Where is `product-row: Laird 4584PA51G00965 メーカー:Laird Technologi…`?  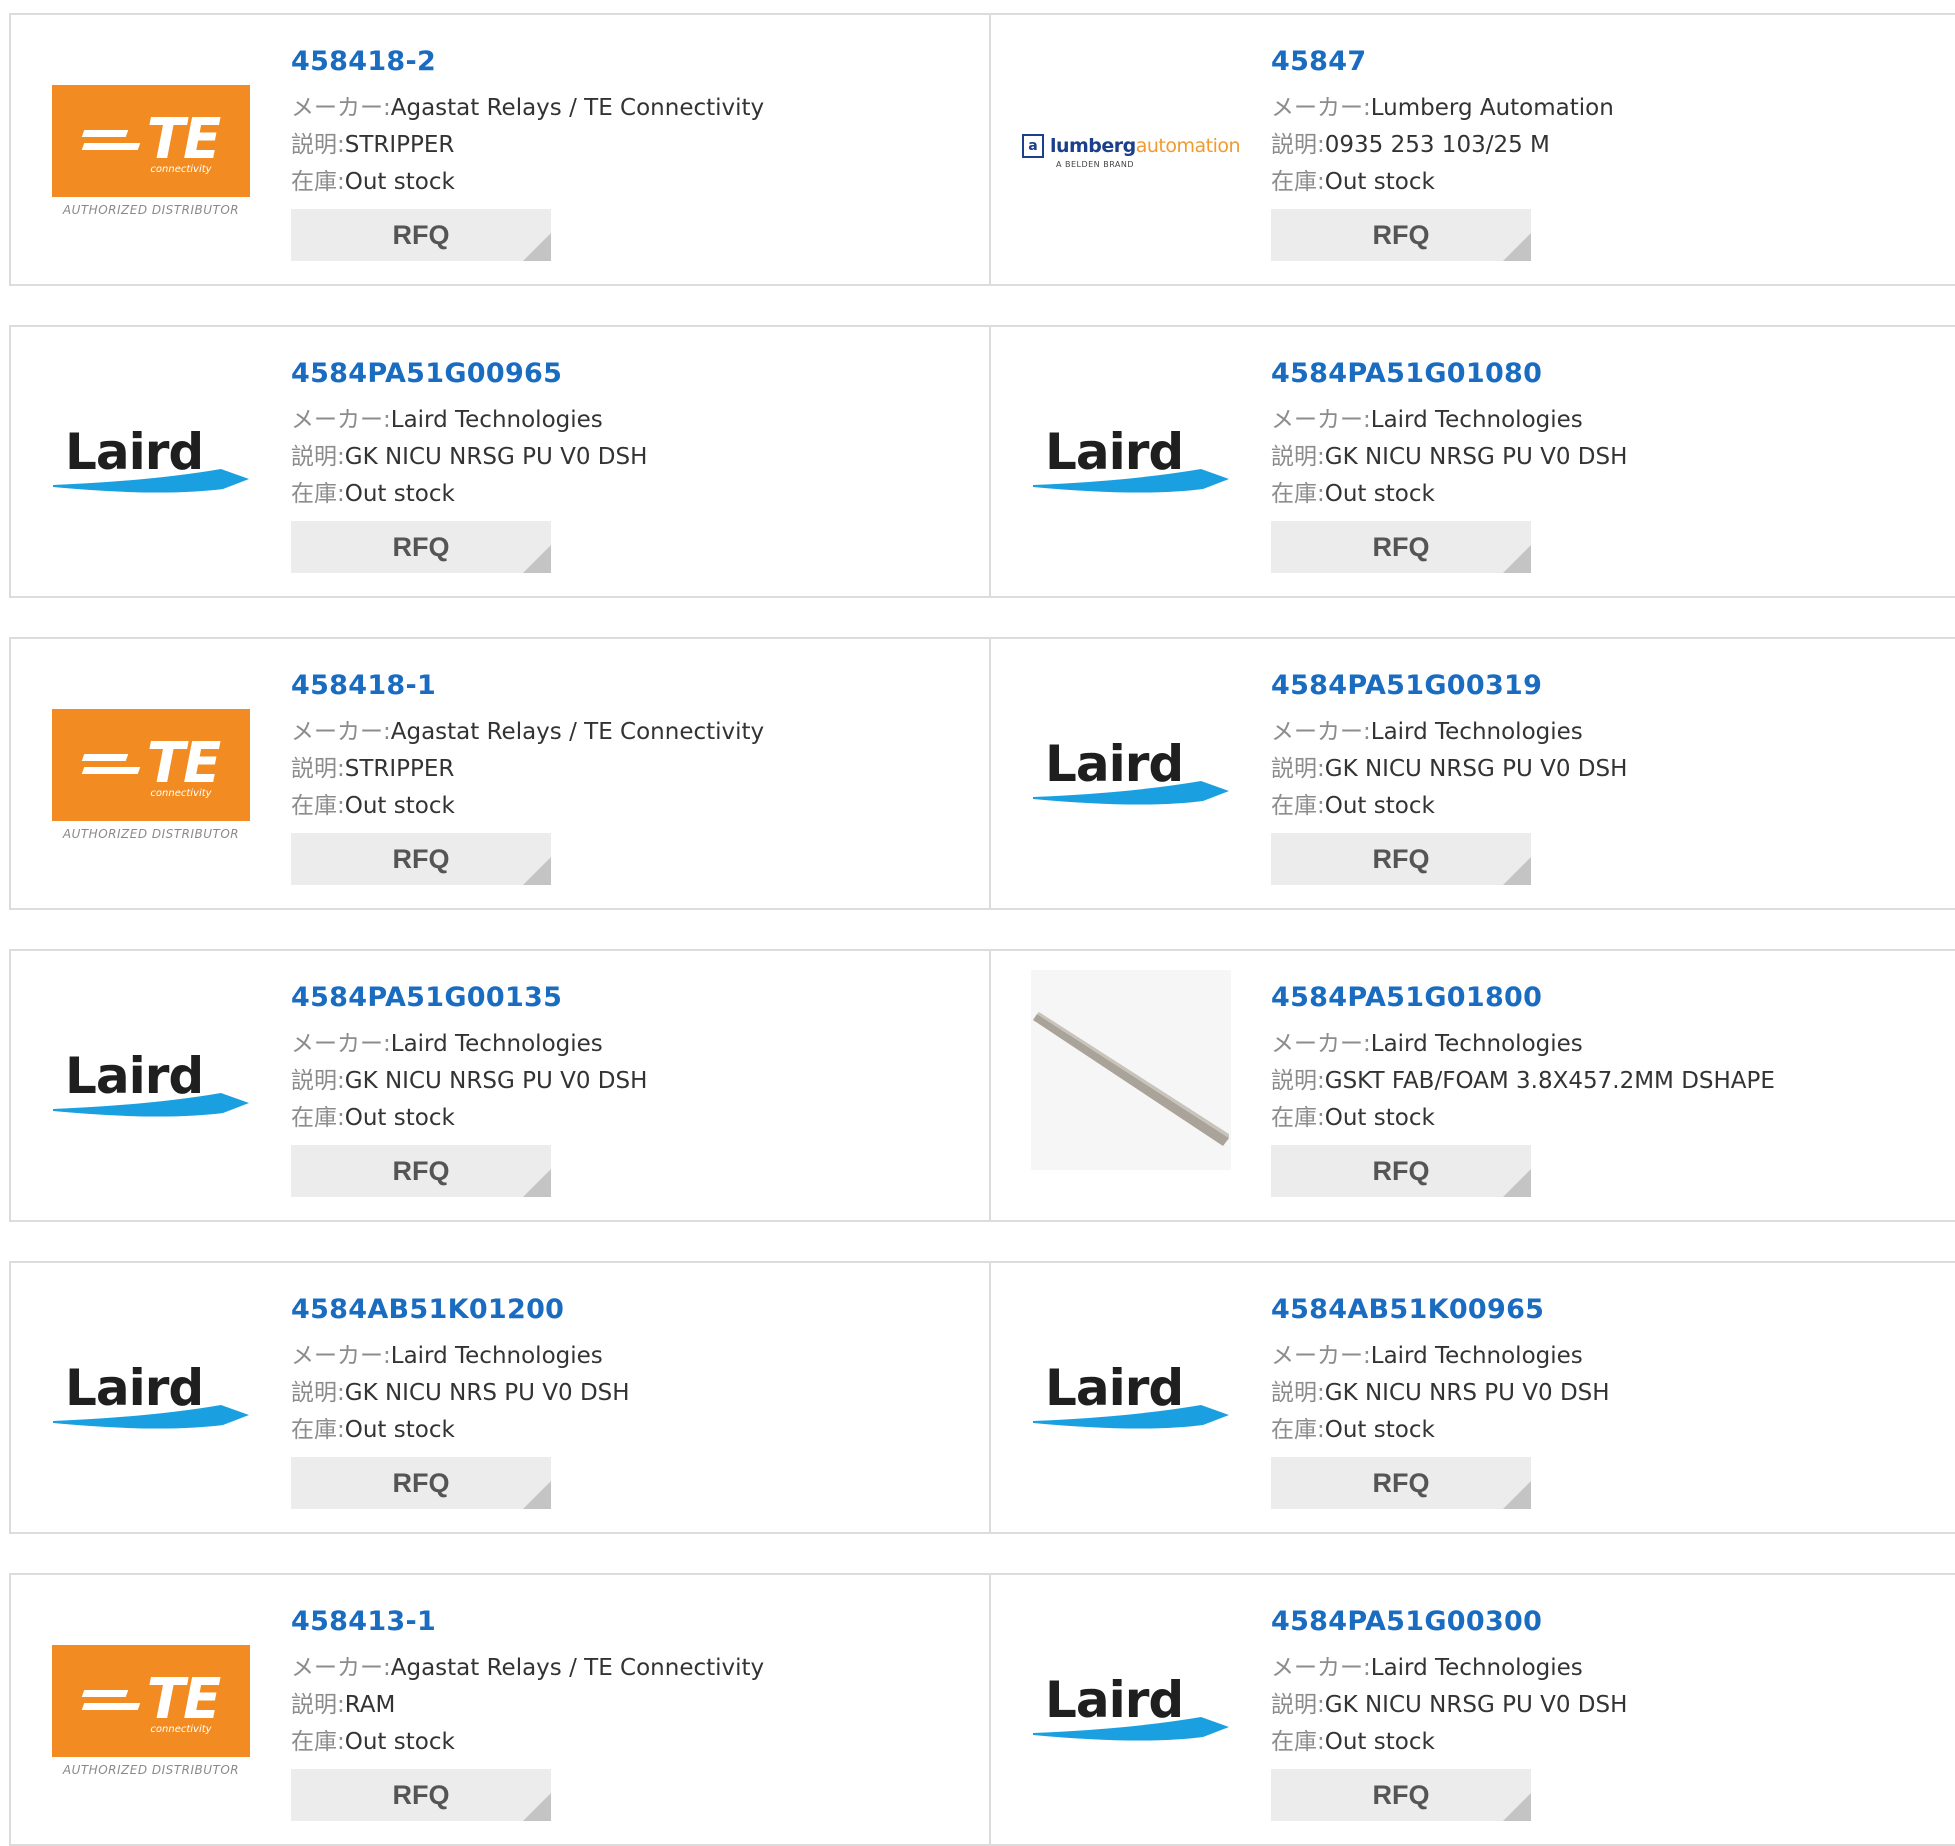
product-row: Laird 4584PA51G00965 メーカー:Laird Technologi… is located at coordinates (982, 461).